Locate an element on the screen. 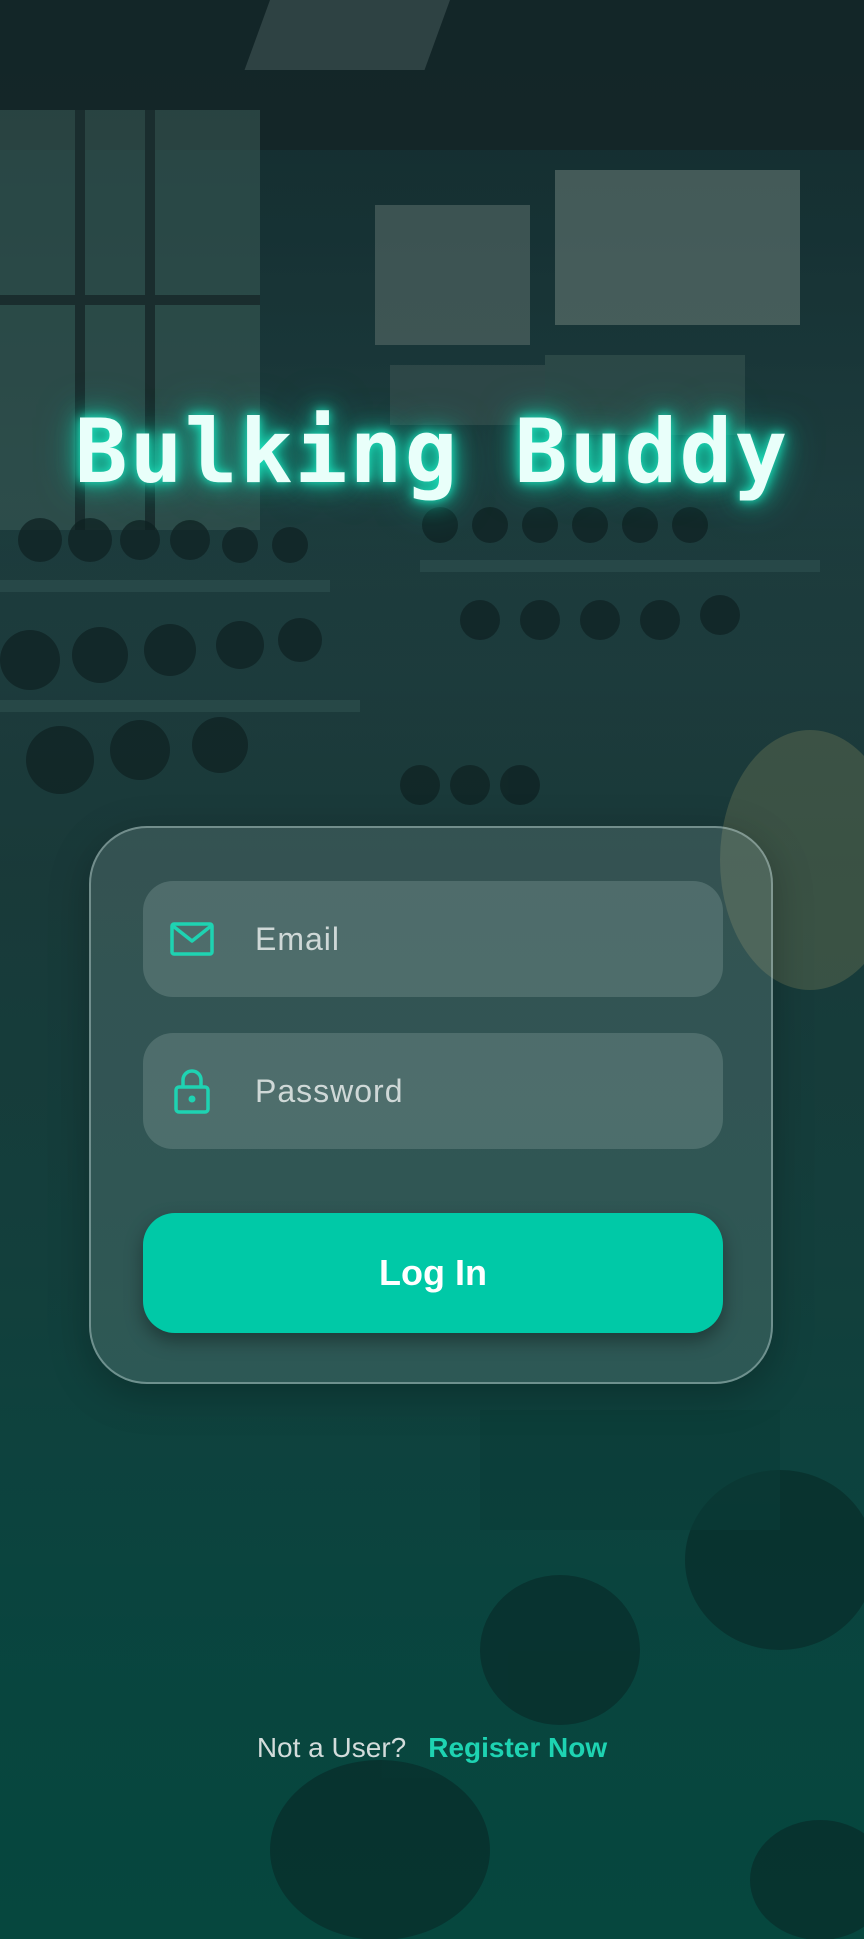 This screenshot has height=1939, width=864. email-field is located at coordinates (433, 939).